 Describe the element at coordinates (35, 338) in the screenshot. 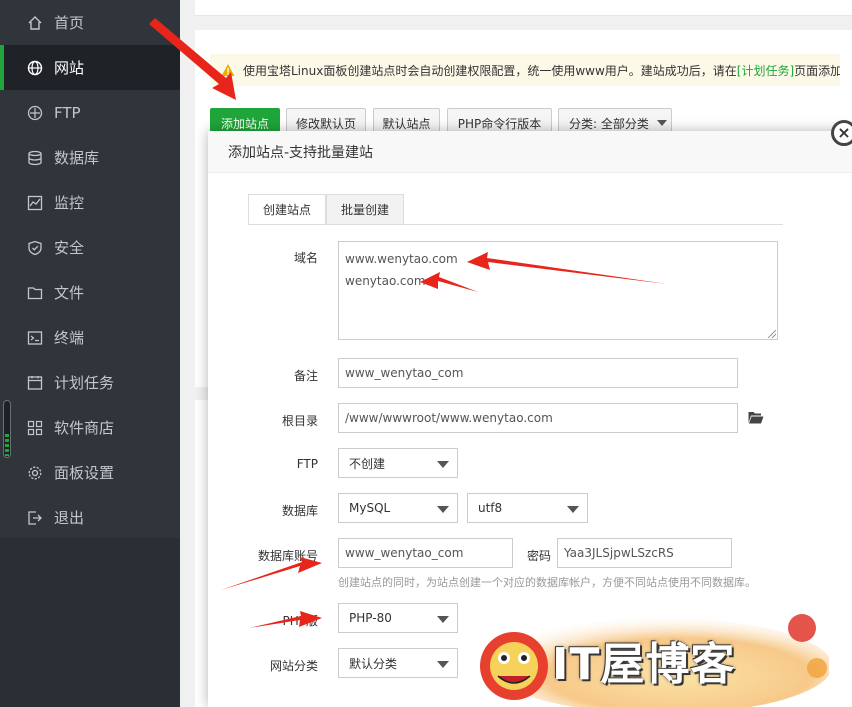

I see `terminal-icon` at that location.